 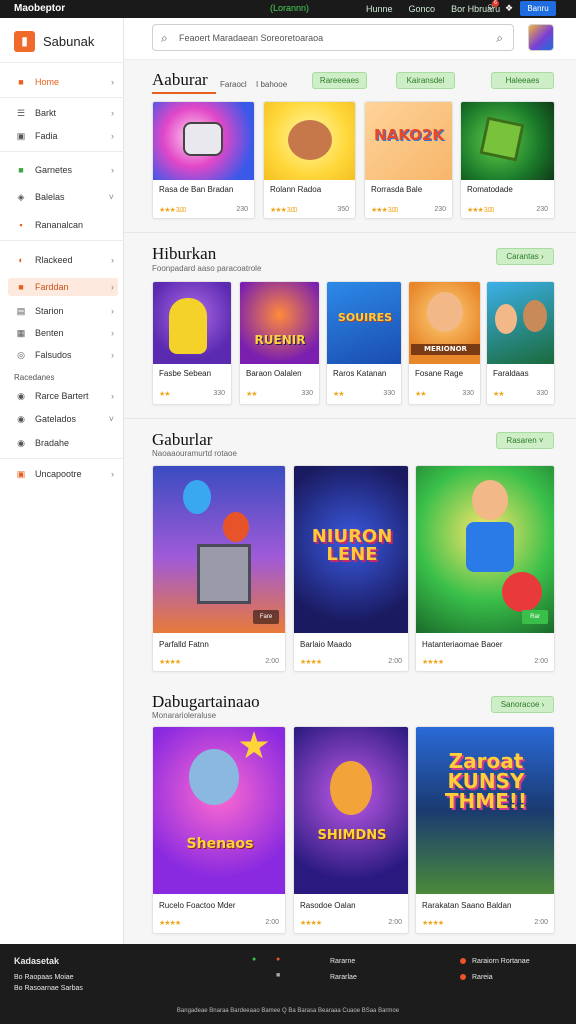 What do you see at coordinates (522, 704) in the screenshot?
I see `section-action-pill: Sanoracoe ›` at bounding box center [522, 704].